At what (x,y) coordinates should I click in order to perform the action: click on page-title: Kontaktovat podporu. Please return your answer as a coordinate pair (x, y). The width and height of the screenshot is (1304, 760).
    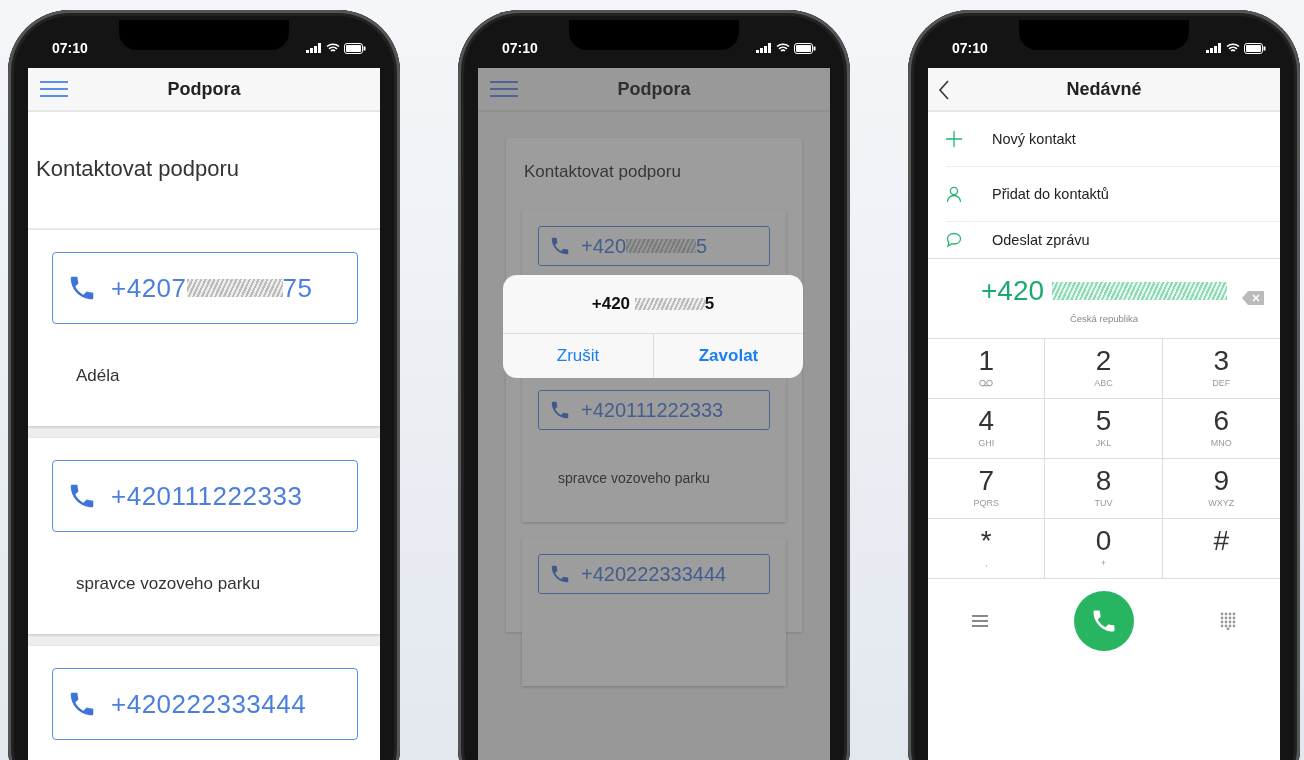
    Looking at the image, I should click on (603, 172).